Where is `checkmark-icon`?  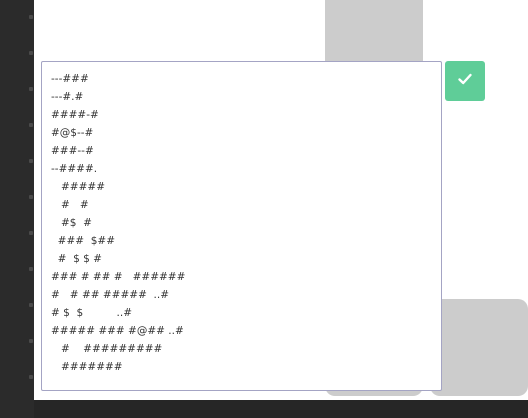 checkmark-icon is located at coordinates (465, 81).